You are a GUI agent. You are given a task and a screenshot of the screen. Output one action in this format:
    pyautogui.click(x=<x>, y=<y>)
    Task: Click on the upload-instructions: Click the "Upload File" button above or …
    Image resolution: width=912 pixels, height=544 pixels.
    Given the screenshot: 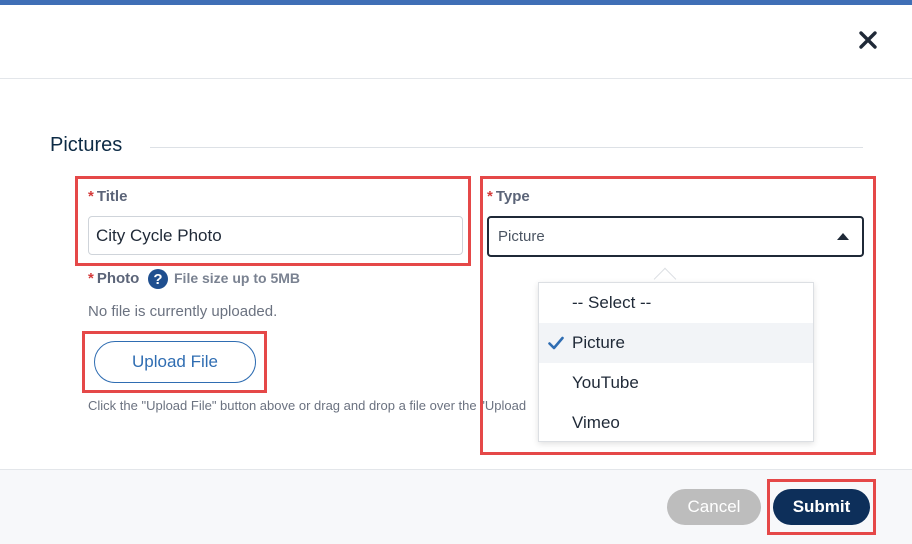 What is the action you would take?
    pyautogui.click(x=307, y=405)
    